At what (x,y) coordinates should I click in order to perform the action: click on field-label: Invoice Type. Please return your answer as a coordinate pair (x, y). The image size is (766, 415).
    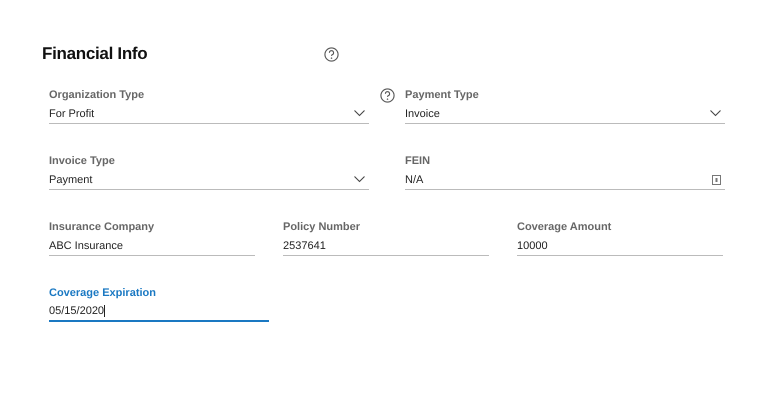
    Looking at the image, I should click on (82, 161).